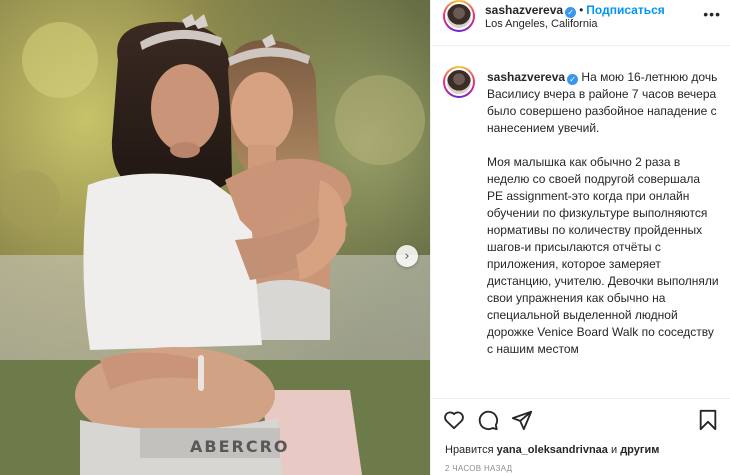  What do you see at coordinates (469, 450) in the screenshot?
I see `likes-prefix: Нравится` at bounding box center [469, 450].